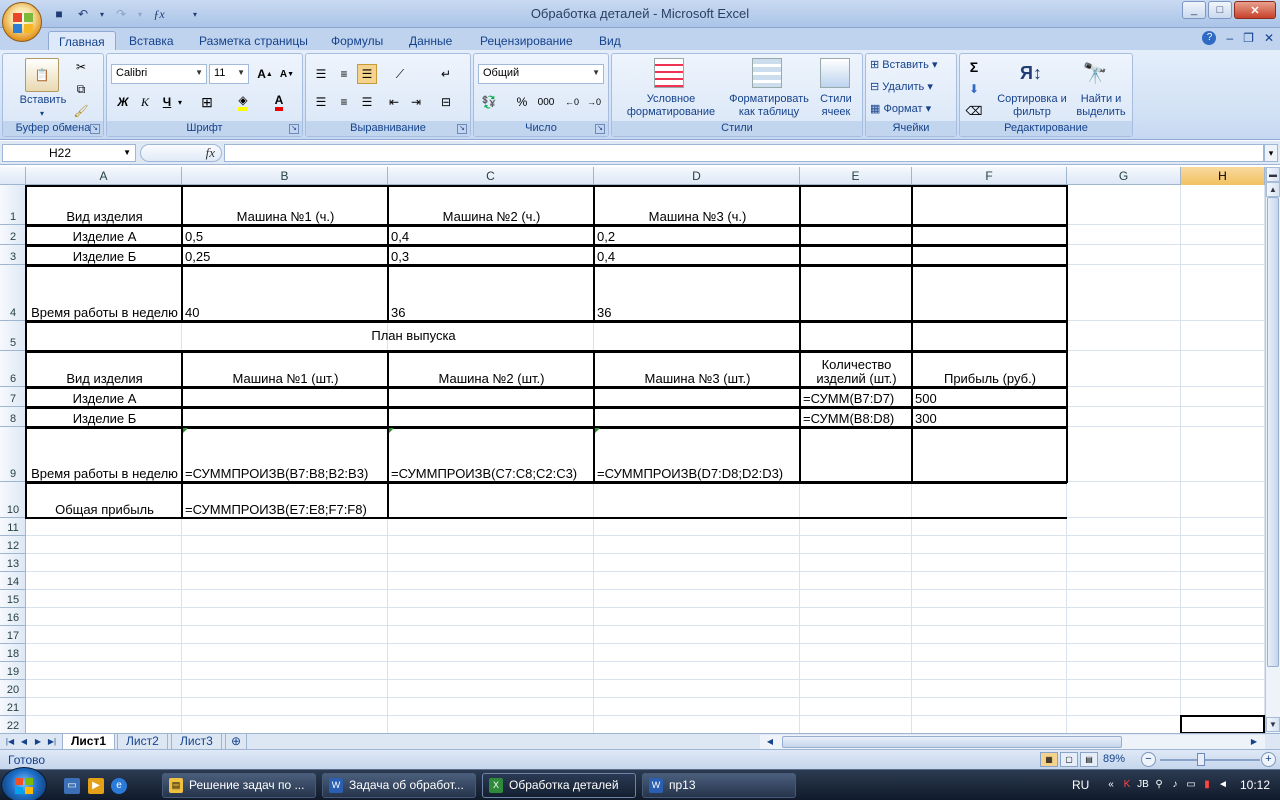 This screenshot has height=800, width=1280. Describe the element at coordinates (1101, 106) in the screenshot. I see `find-select-button: Найти и выделить` at that location.